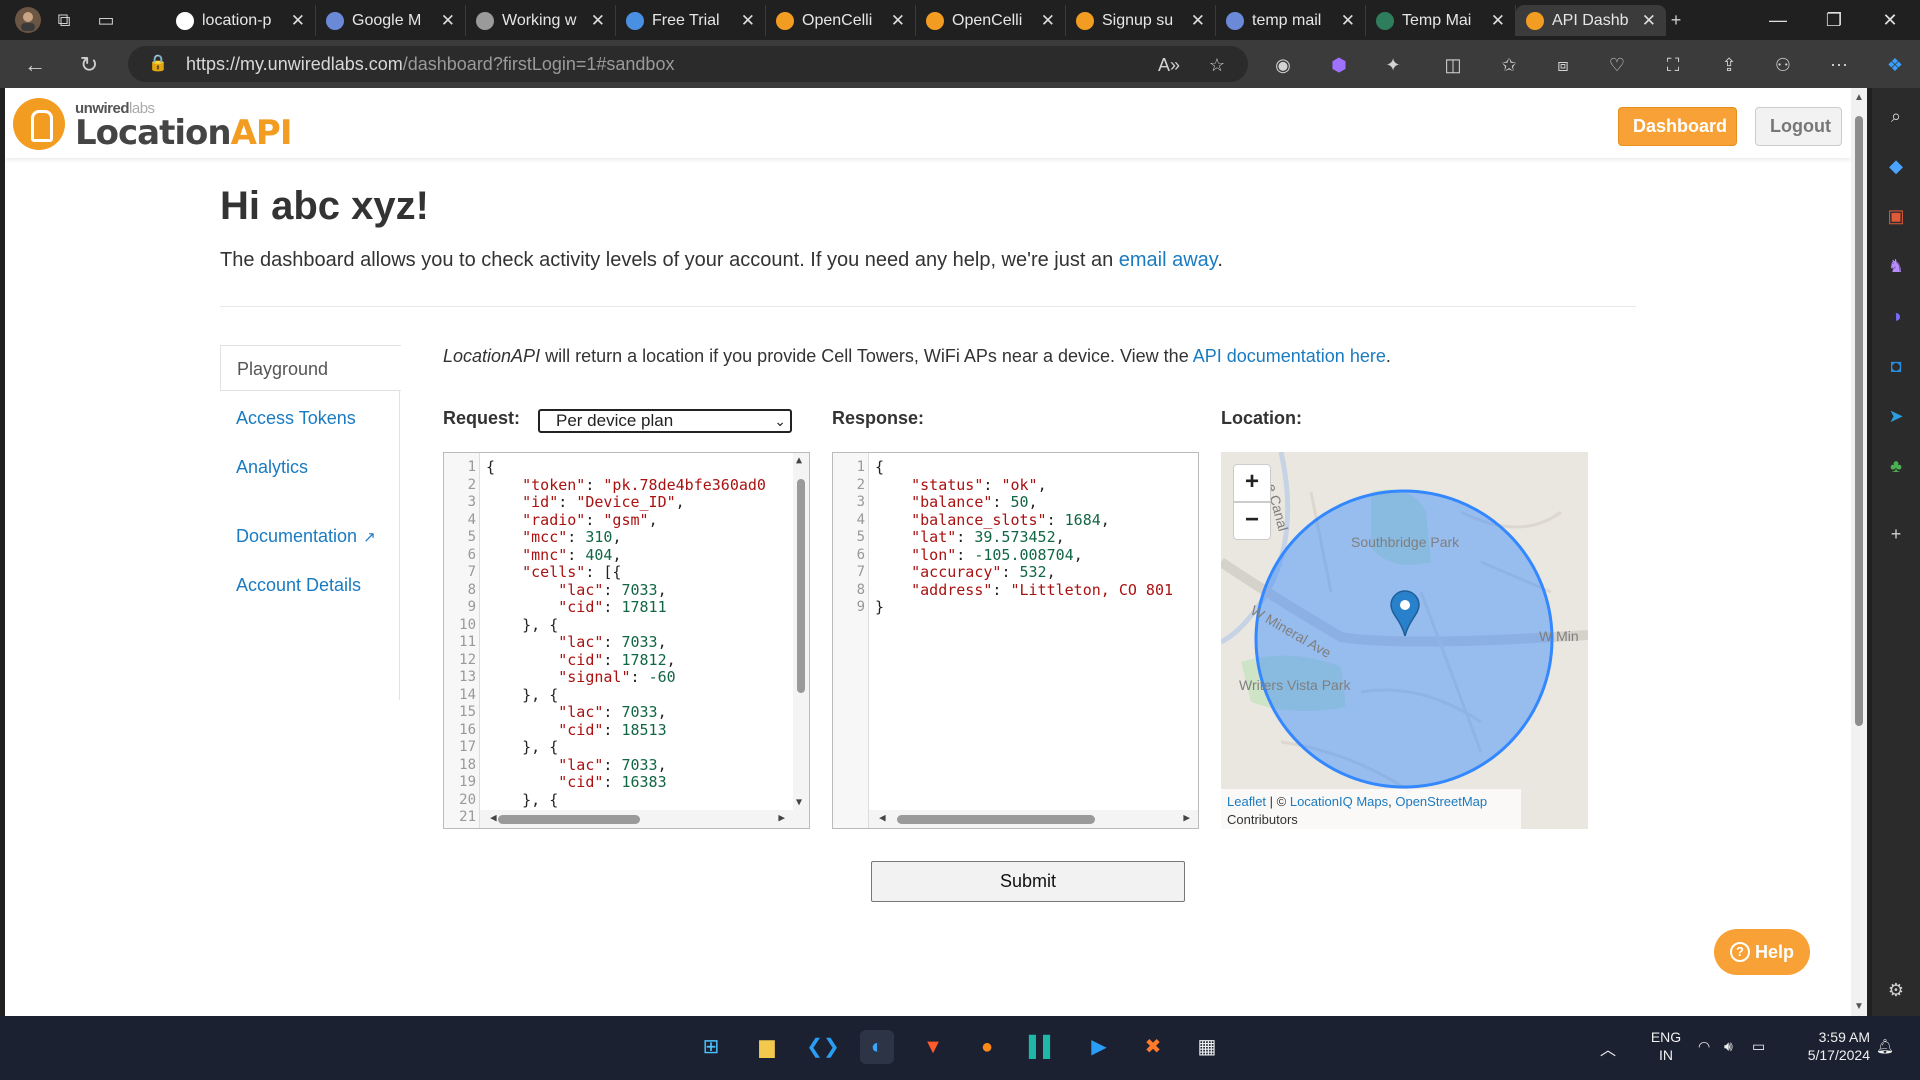 The image size is (1920, 1080). I want to click on api-docs-link: API documentation here, so click(1289, 356).